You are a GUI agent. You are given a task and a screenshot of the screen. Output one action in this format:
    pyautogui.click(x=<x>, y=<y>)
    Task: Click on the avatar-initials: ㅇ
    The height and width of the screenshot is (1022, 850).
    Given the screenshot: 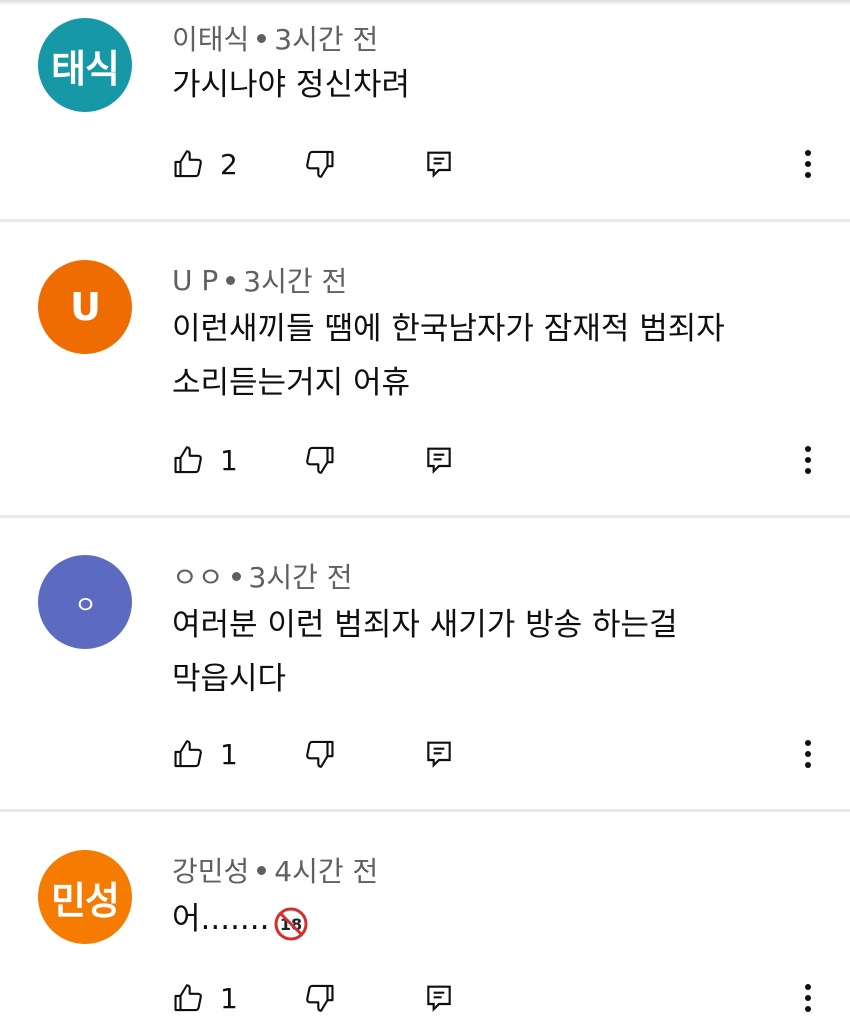 What is the action you would take?
    pyautogui.click(x=85, y=604)
    